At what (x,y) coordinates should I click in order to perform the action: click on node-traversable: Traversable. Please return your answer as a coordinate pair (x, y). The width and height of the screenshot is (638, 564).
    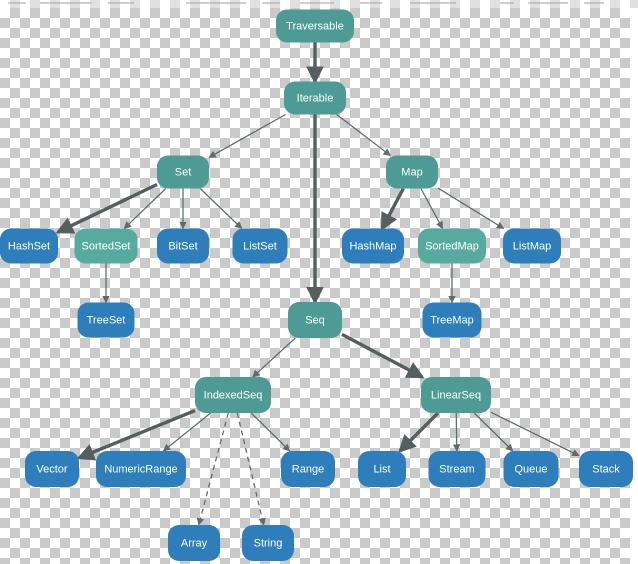
    Looking at the image, I should click on (315, 26).